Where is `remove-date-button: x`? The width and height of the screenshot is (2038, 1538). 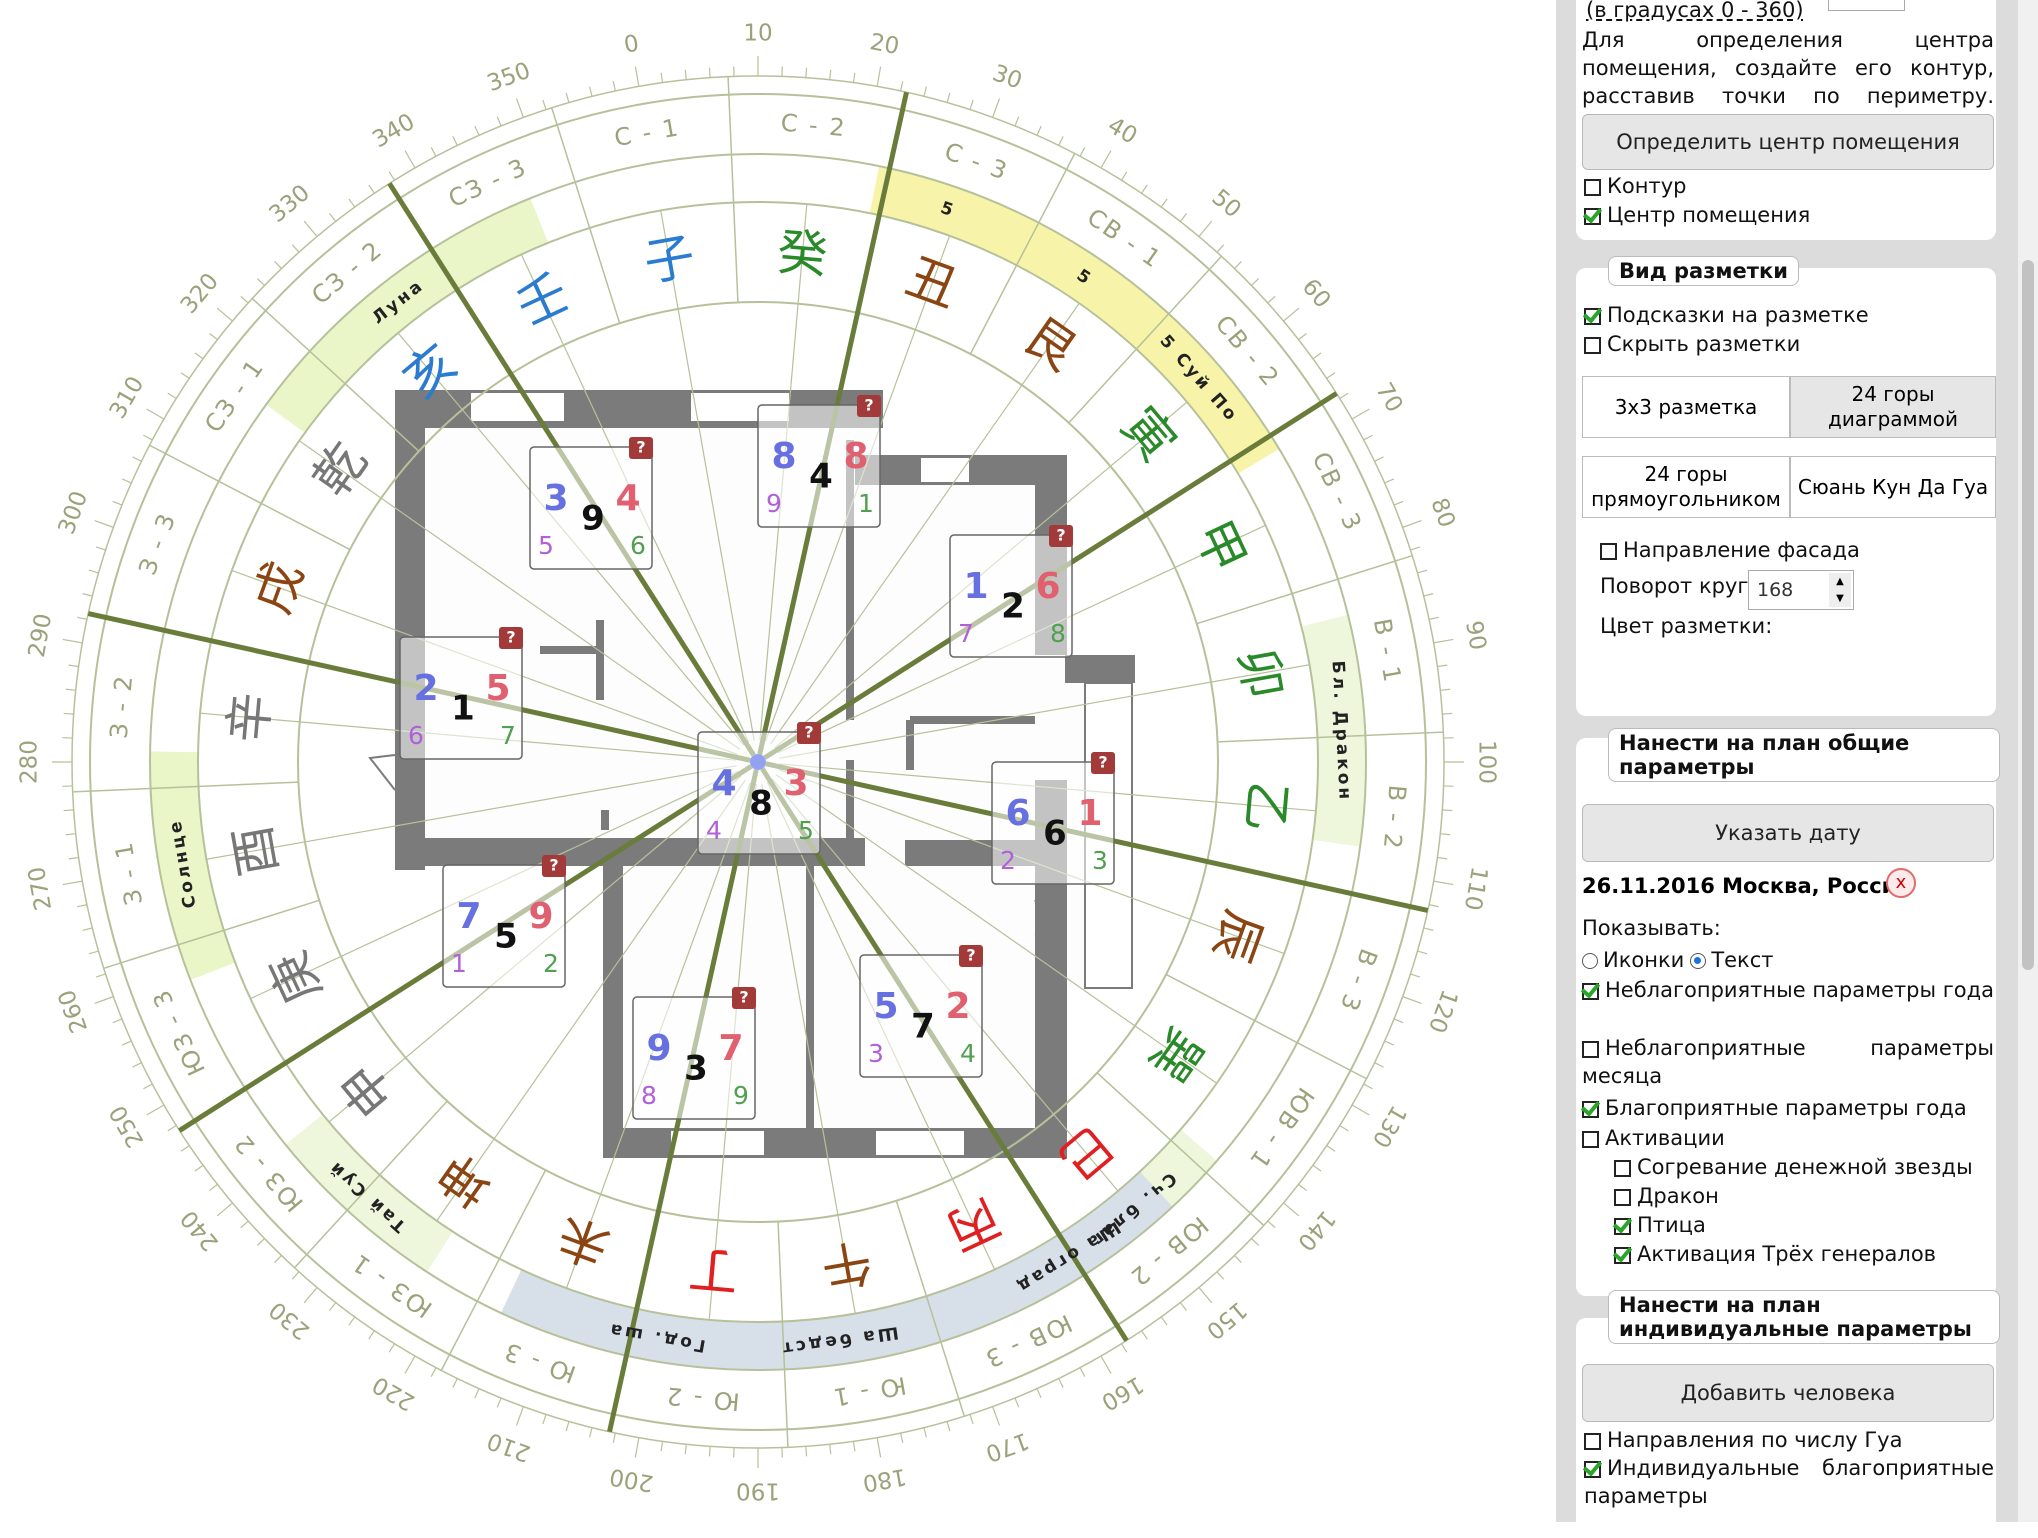 remove-date-button: x is located at coordinates (1901, 883).